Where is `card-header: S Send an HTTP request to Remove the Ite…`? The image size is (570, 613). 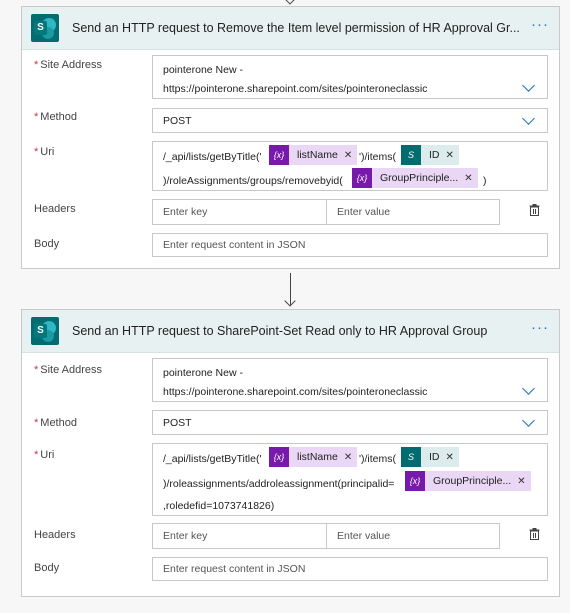
card-header: S Send an HTTP request to Remove the Ite… is located at coordinates (290, 28).